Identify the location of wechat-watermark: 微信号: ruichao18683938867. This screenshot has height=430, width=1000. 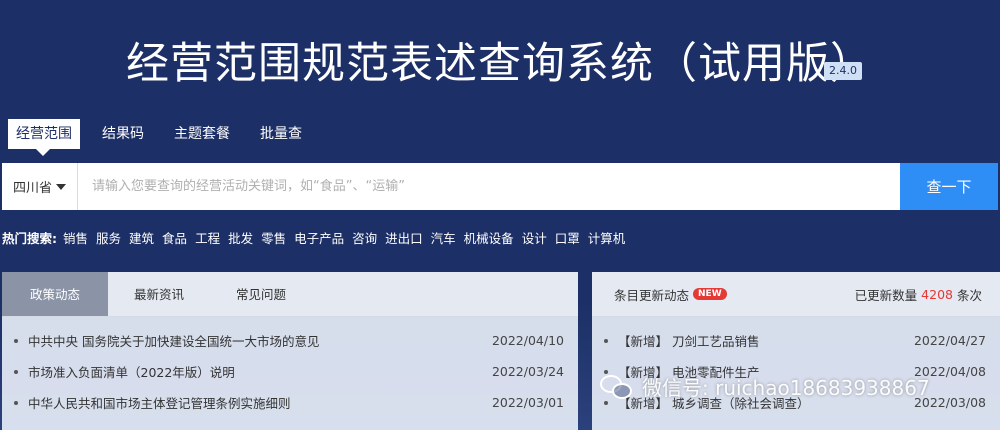
(765, 386).